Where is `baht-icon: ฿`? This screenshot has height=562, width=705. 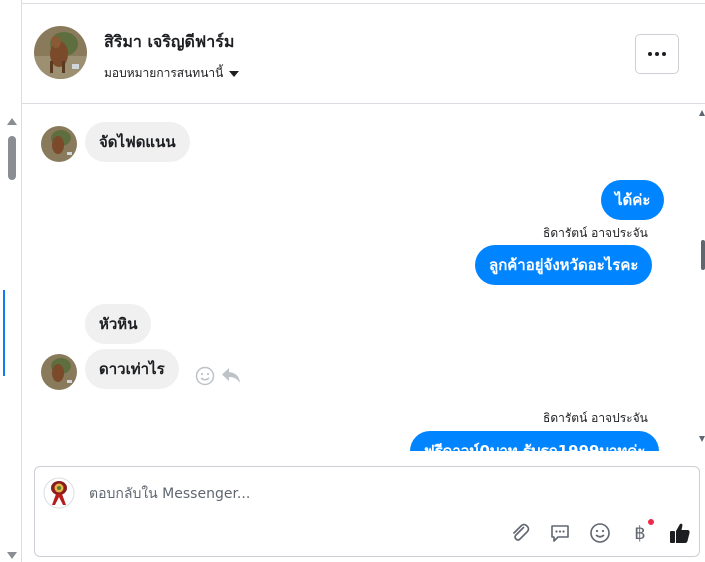
baht-icon: ฿ is located at coordinates (640, 533).